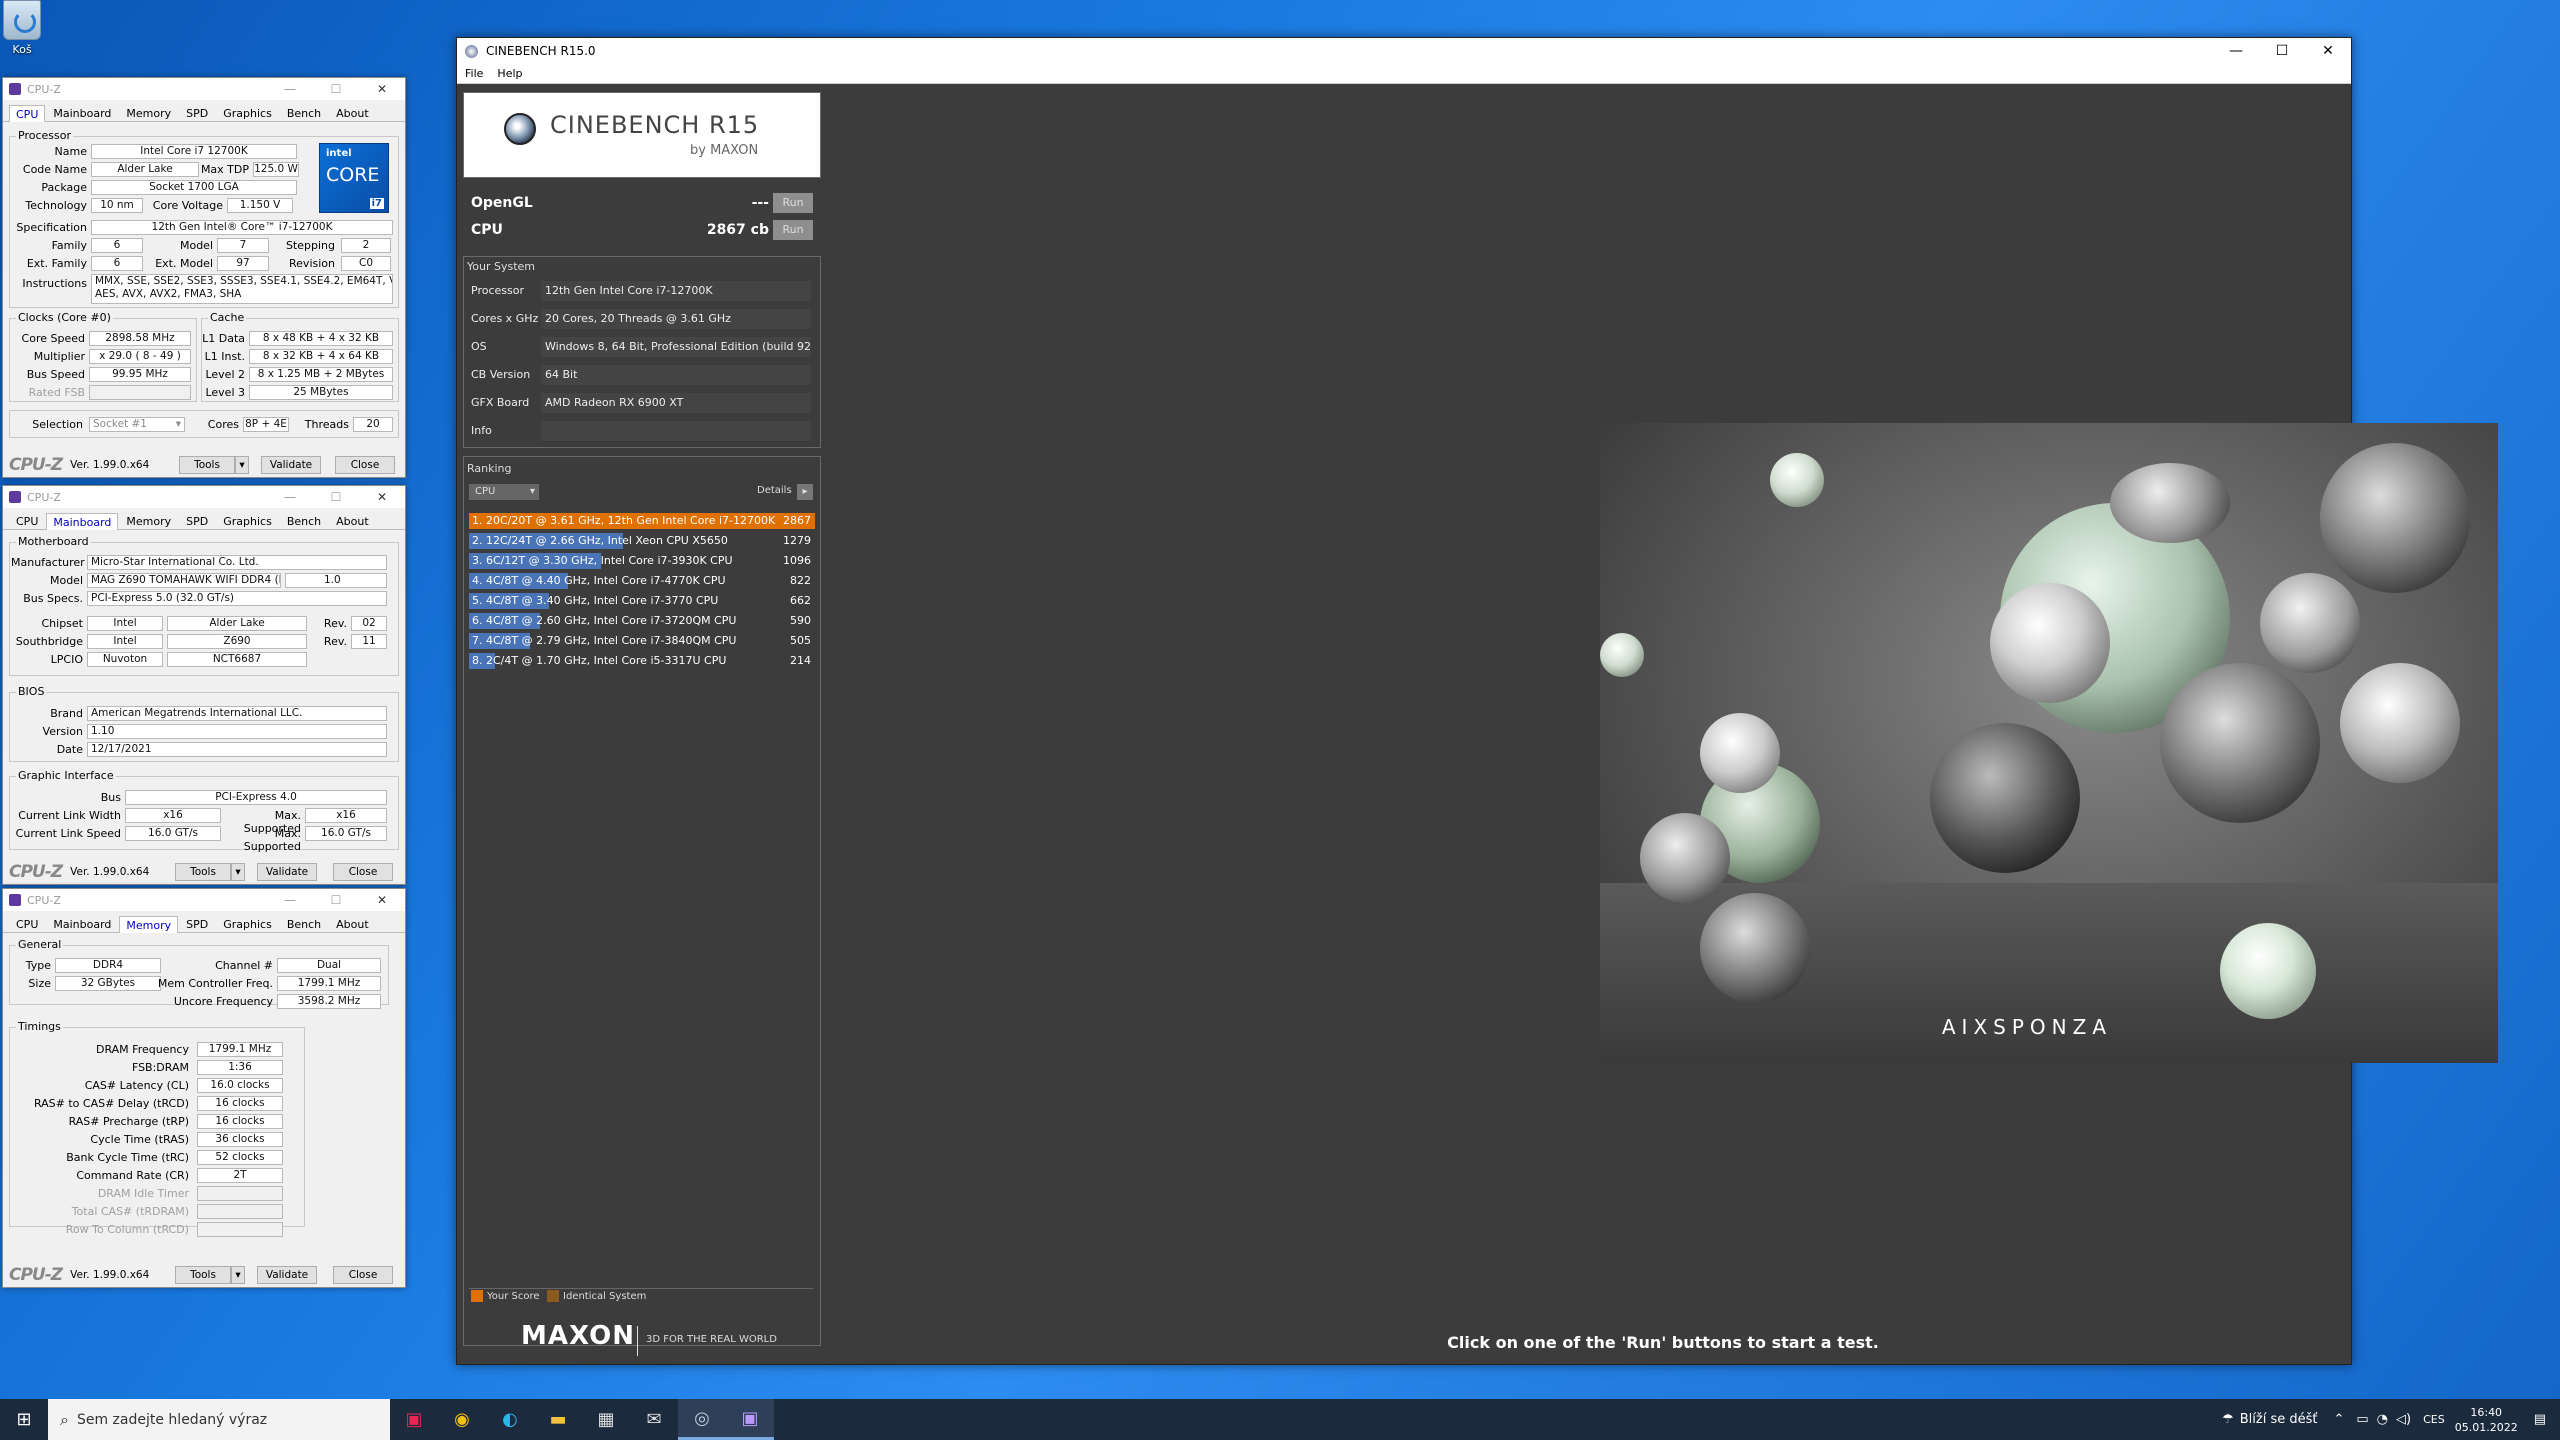 Image resolution: width=2560 pixels, height=1440 pixels. Describe the element at coordinates (24, 1419) in the screenshot. I see `start-button-windows-icon: ⊞` at that location.